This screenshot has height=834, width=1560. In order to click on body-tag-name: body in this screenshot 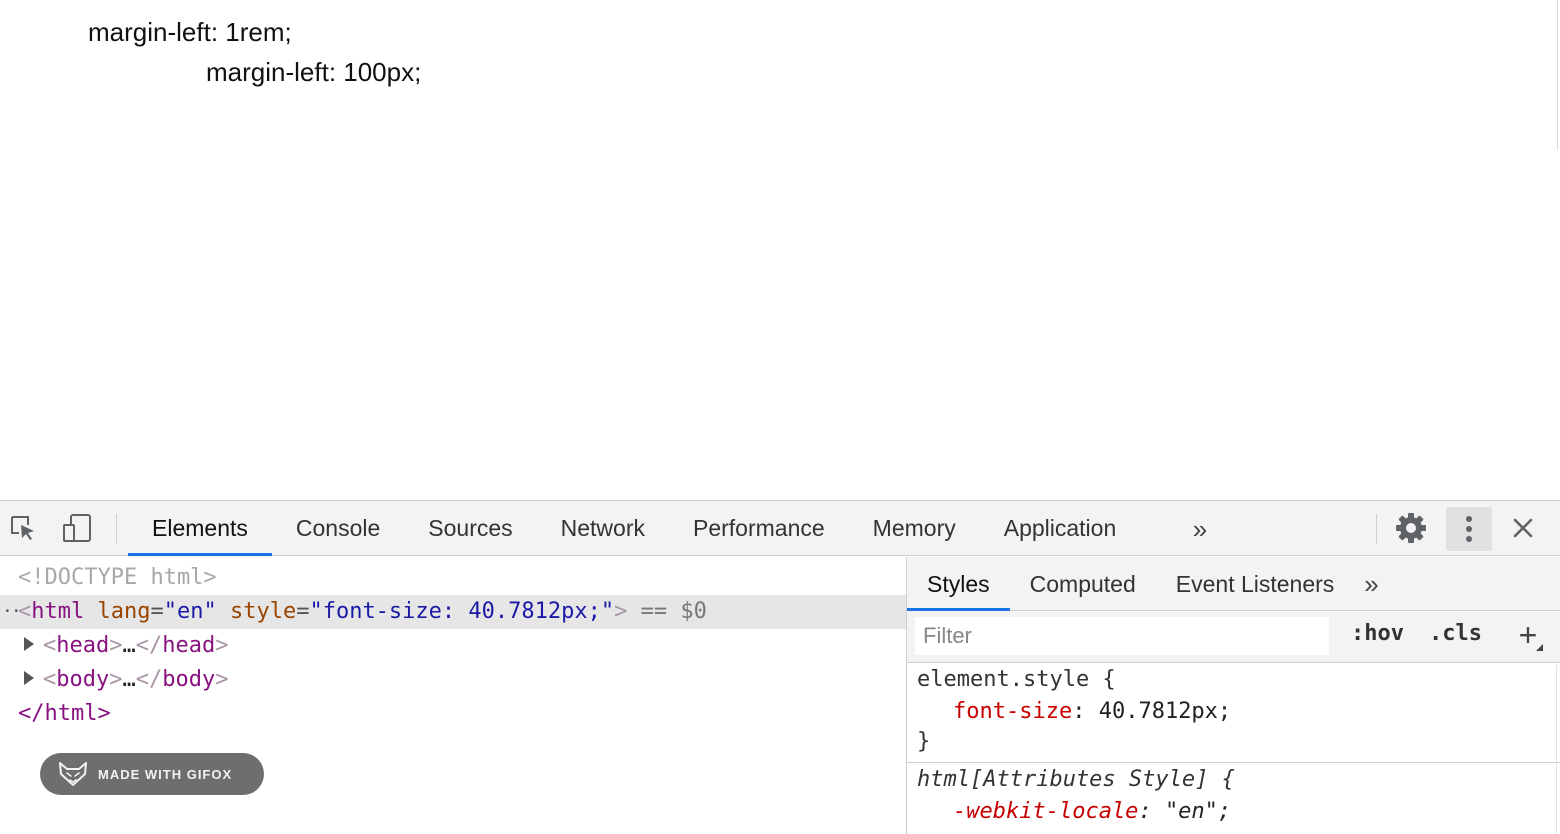, I will do `click(83, 679)`.